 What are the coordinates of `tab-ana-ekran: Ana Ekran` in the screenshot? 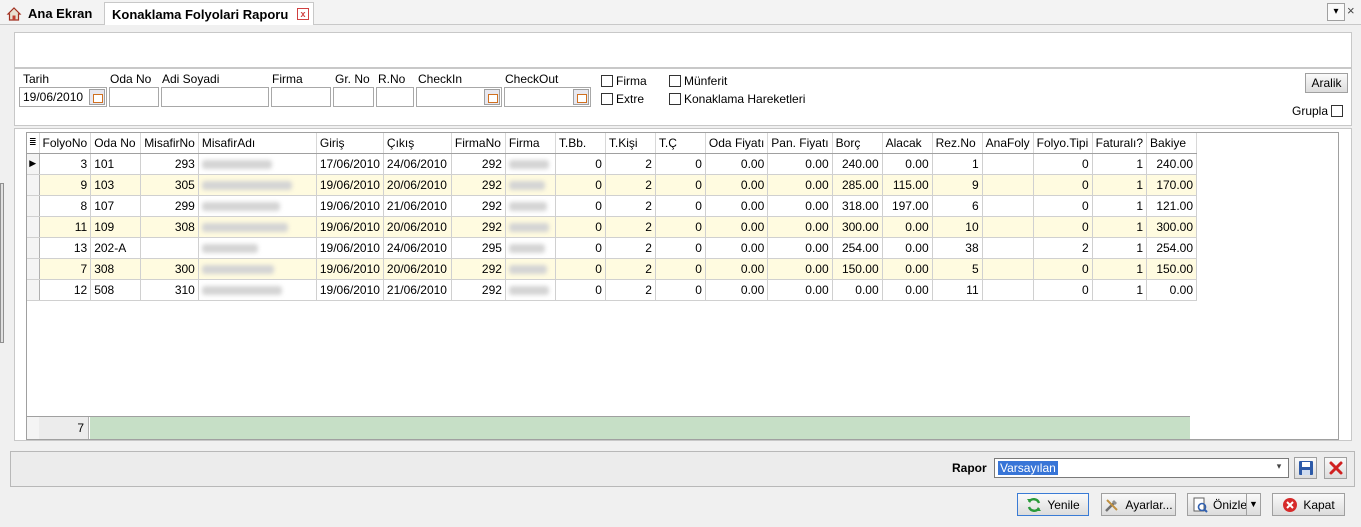 It's located at (55, 13).